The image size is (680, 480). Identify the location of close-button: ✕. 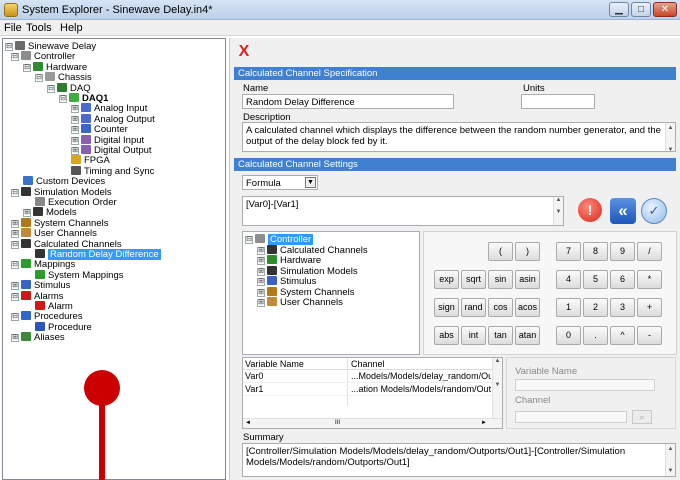
(665, 9).